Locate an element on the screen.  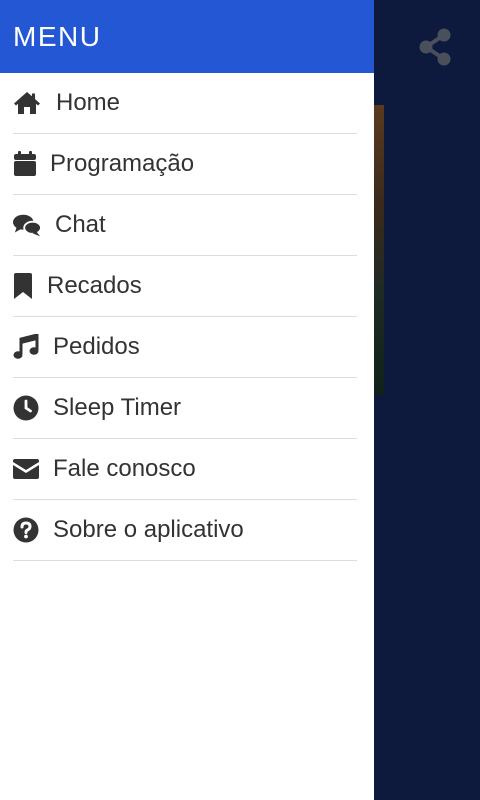
chat-bubbles-icon is located at coordinates (27, 225).